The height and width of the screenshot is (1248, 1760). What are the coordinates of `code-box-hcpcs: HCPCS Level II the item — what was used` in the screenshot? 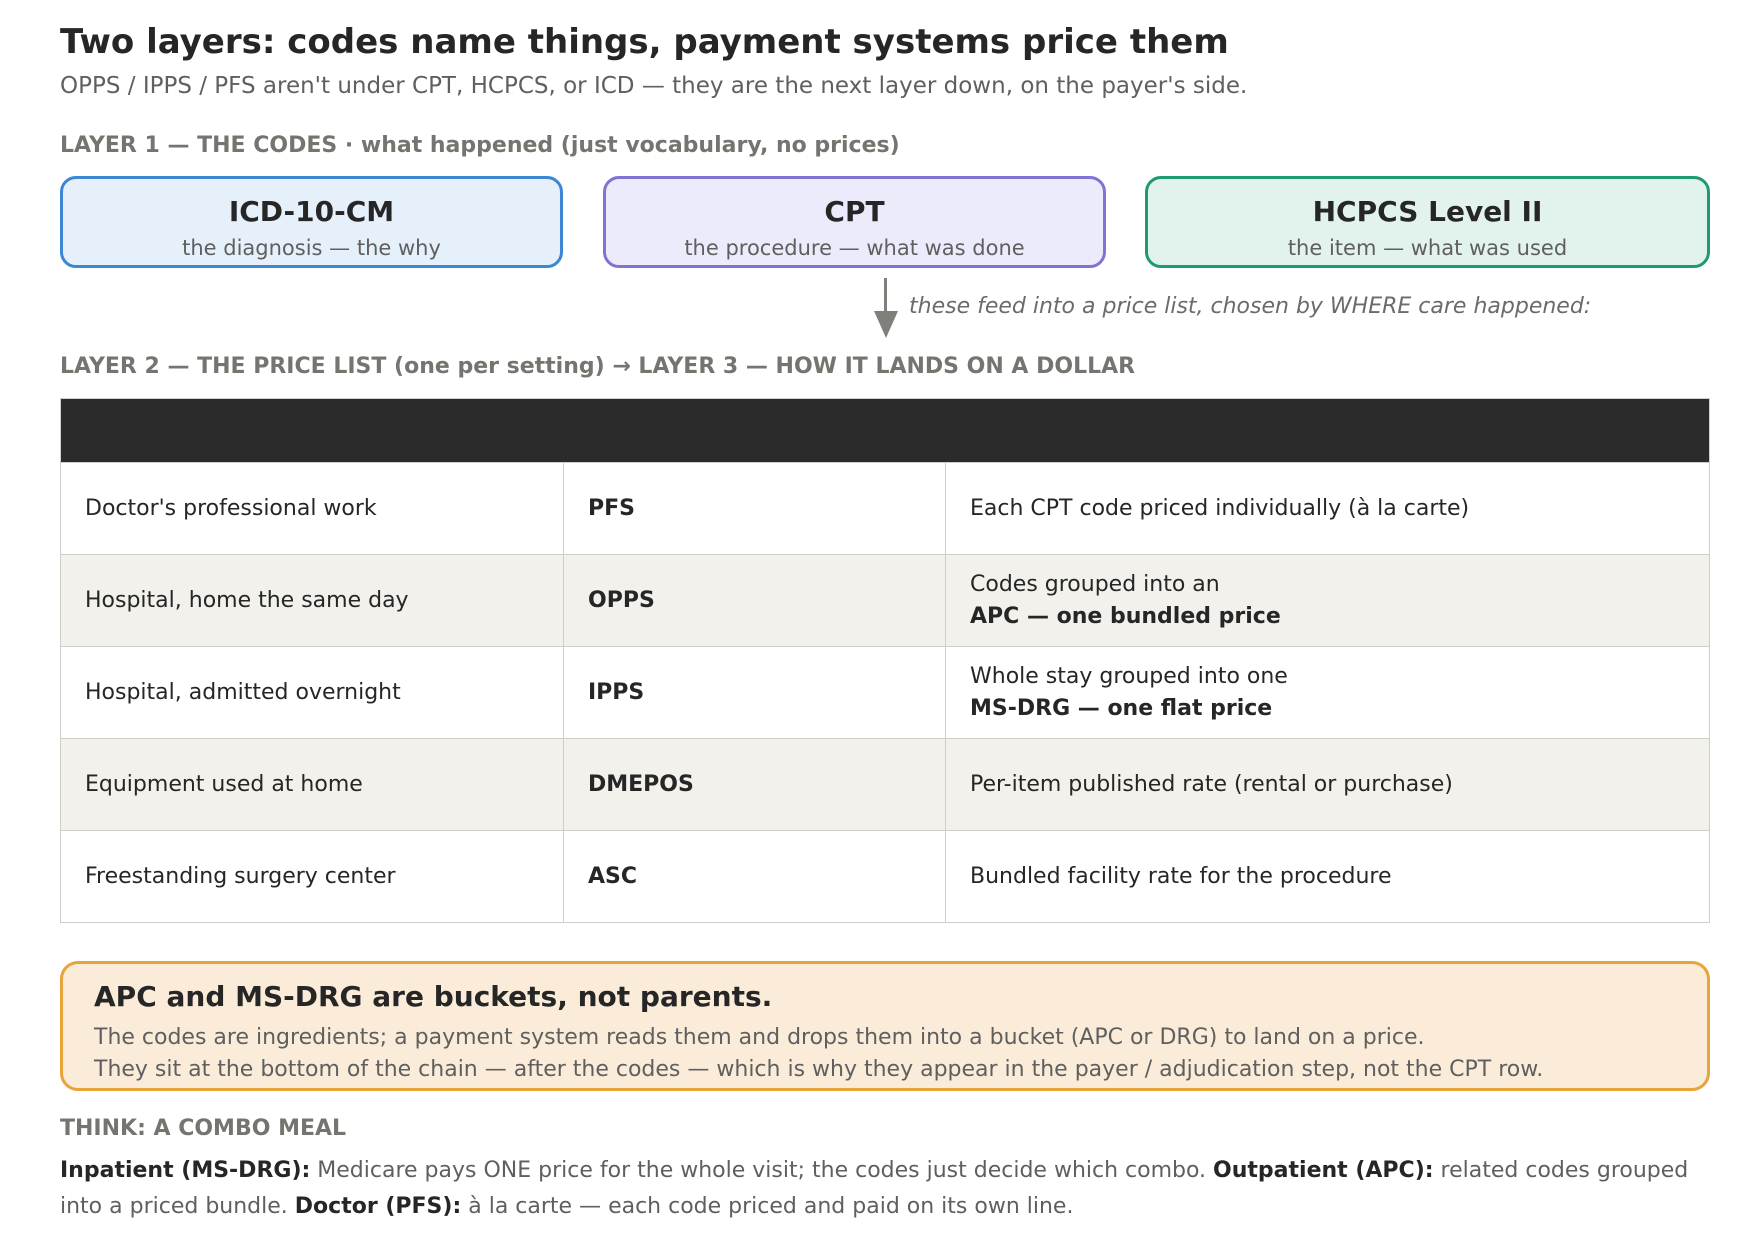 It's located at (1427, 222).